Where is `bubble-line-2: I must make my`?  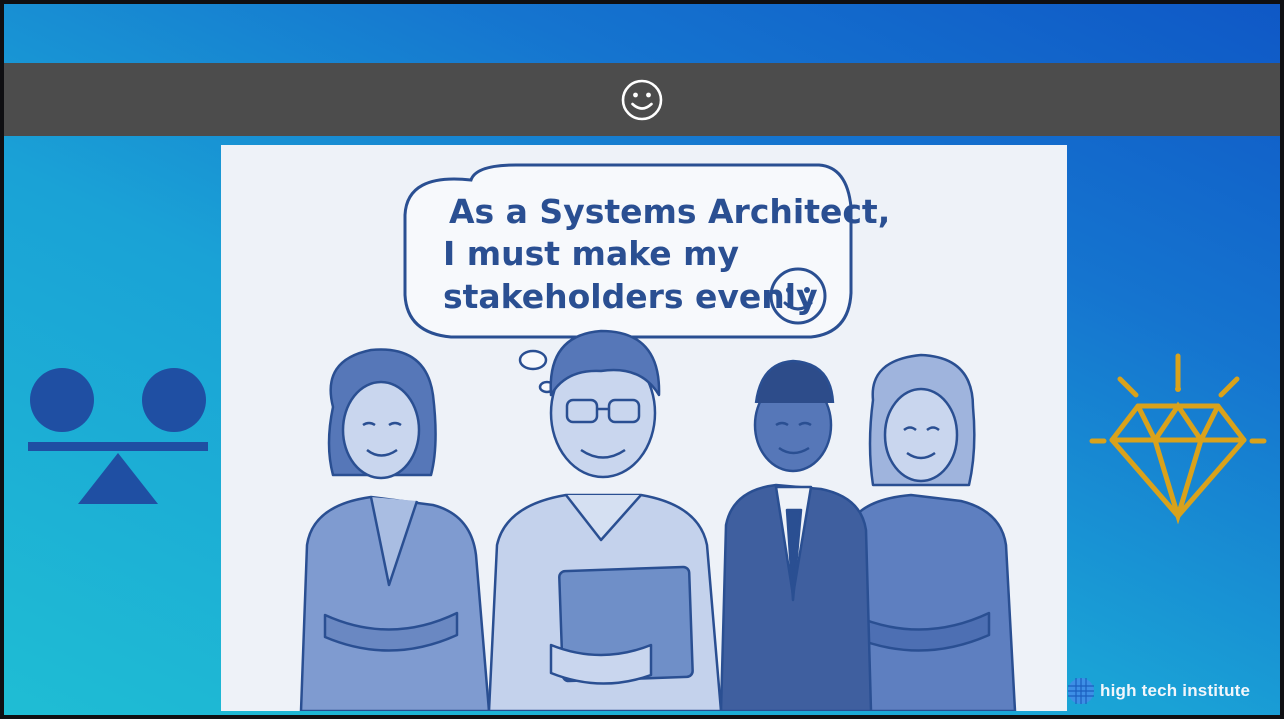
bubble-line-2: I must make my is located at coordinates (591, 253).